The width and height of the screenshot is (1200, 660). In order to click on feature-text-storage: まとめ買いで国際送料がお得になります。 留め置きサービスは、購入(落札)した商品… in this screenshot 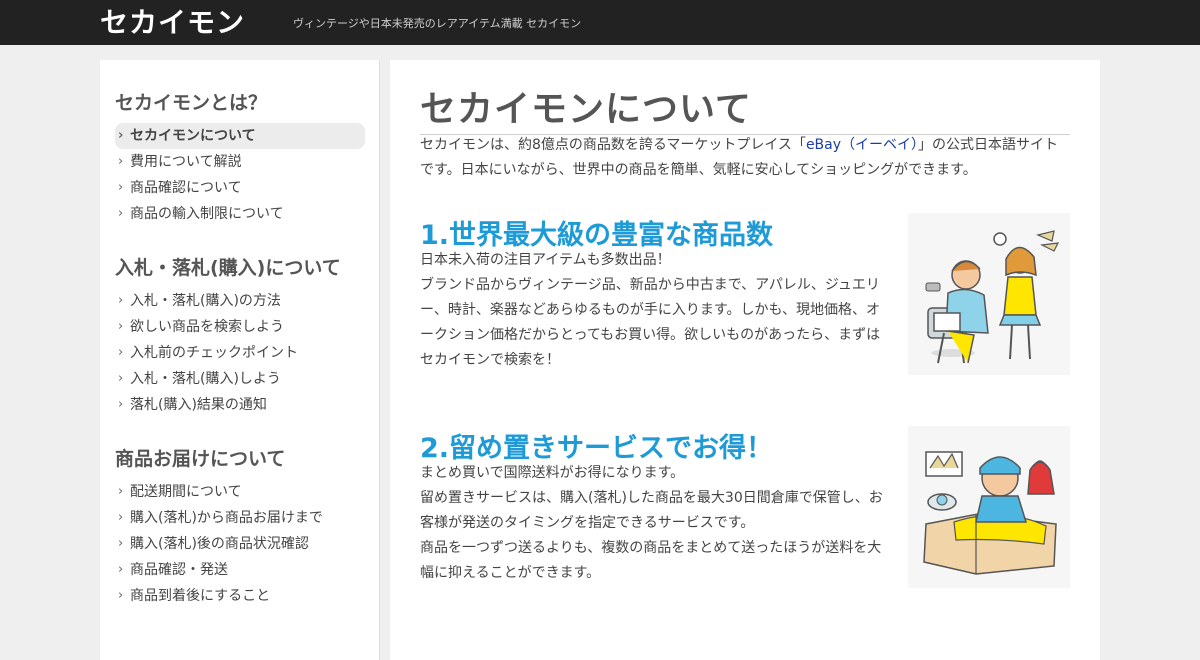, I will do `click(655, 523)`.